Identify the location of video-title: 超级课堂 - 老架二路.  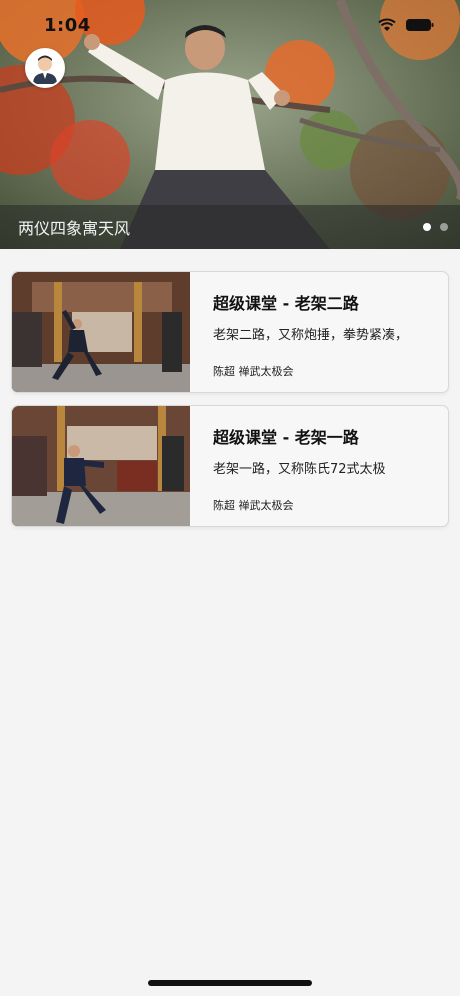
(286, 303).